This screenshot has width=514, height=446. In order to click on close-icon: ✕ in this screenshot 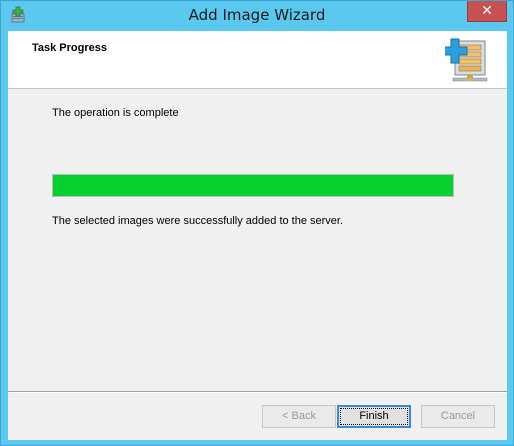, I will do `click(487, 11)`.